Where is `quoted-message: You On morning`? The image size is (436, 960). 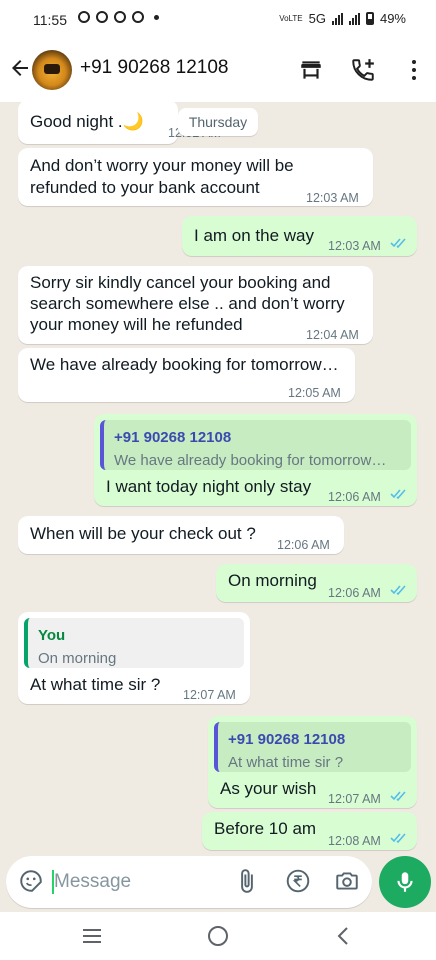 quoted-message: You On morning is located at coordinates (134, 643).